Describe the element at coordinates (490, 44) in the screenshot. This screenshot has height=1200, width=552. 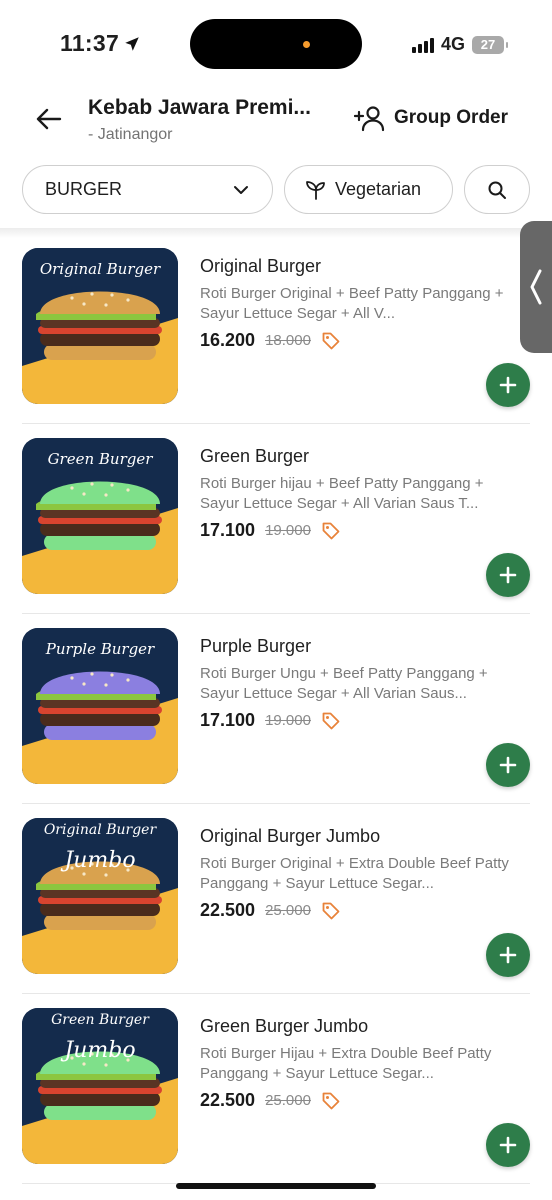
I see `battery-icon: 27` at that location.